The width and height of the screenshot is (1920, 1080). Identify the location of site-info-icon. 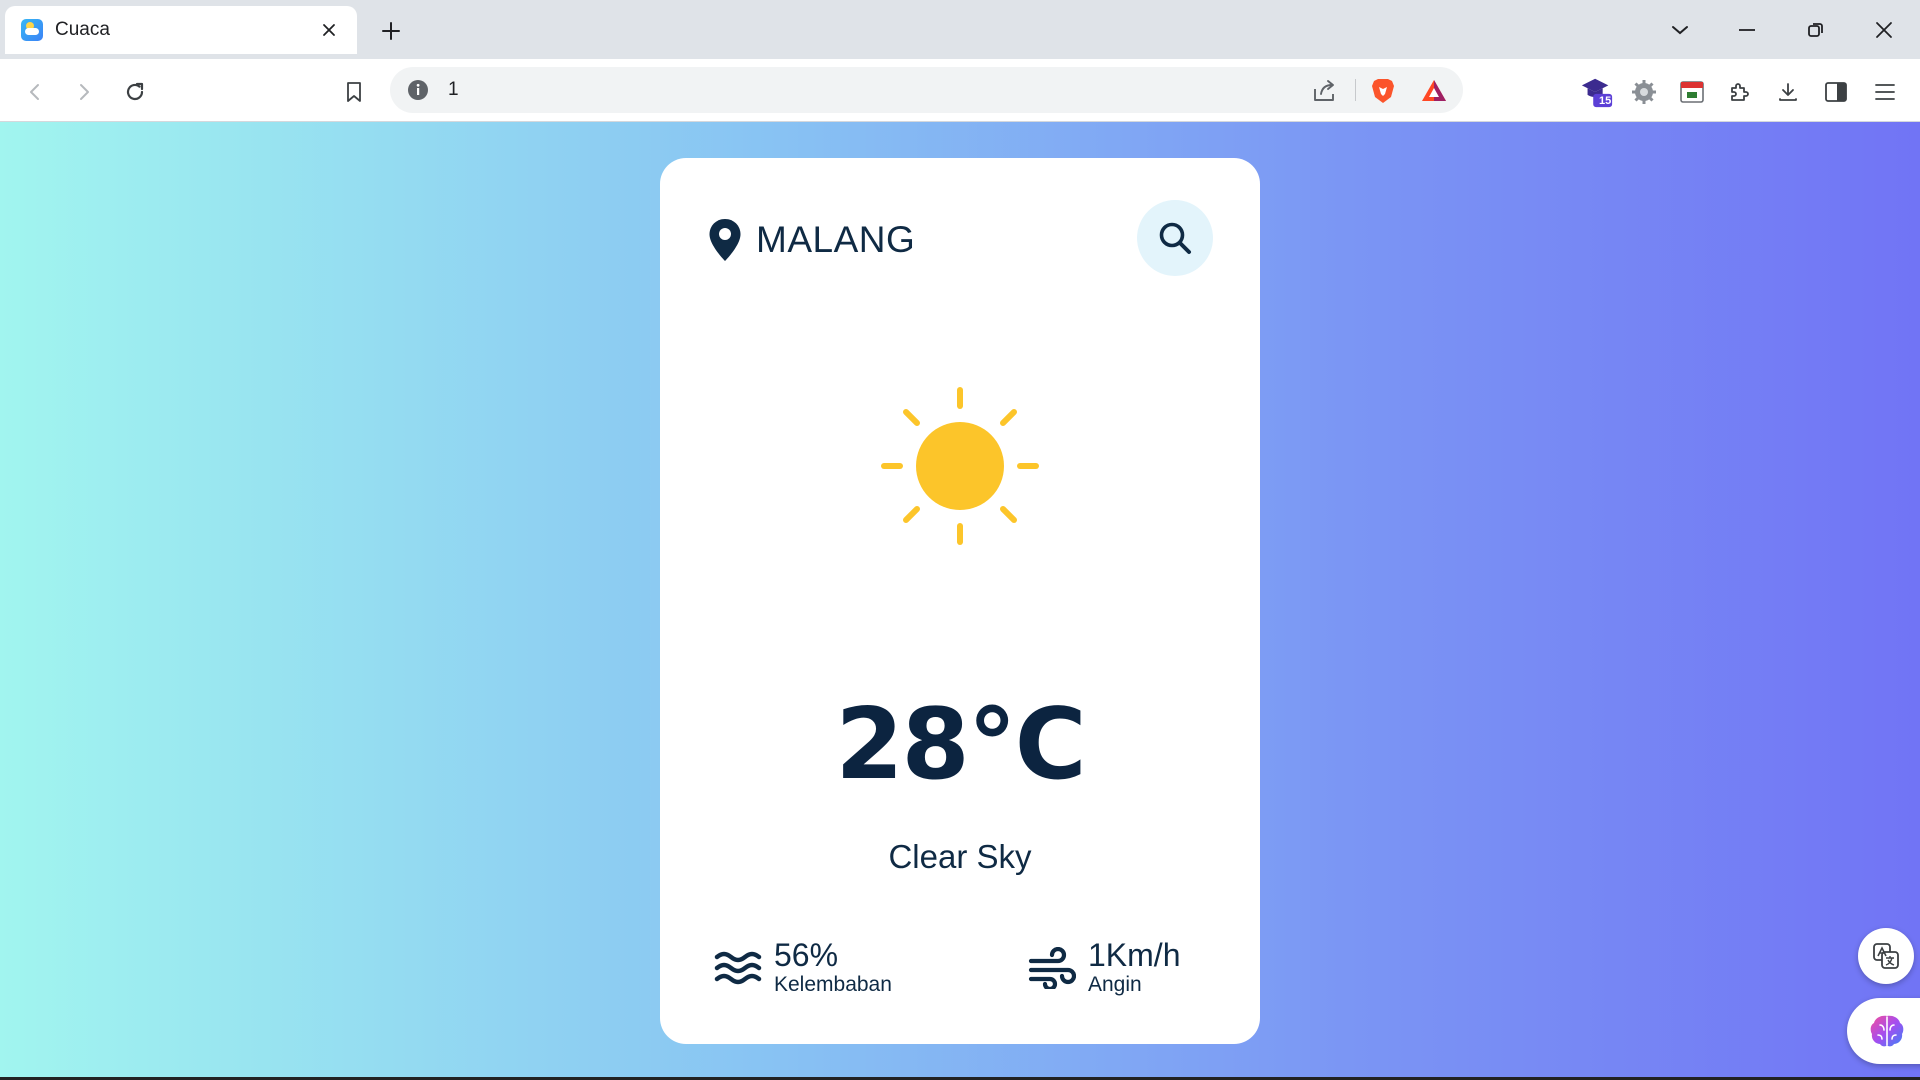
(418, 90).